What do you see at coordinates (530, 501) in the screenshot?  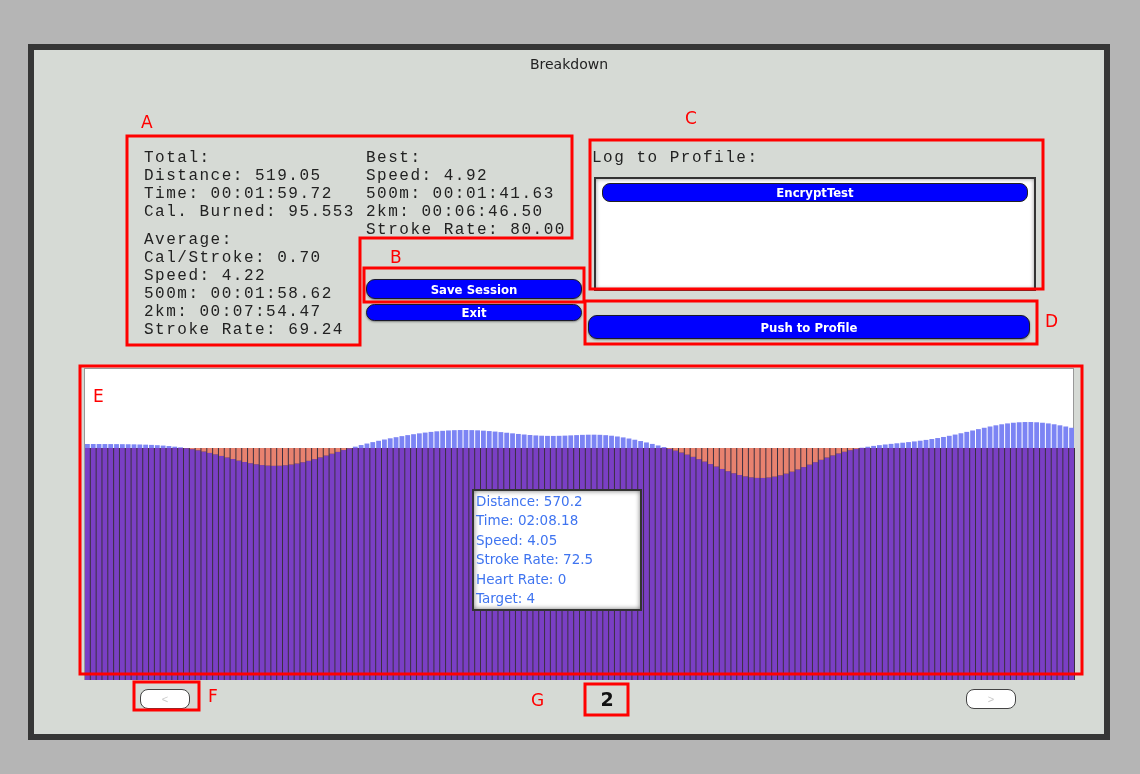 I see `tooltip-line: Distance: 570.2` at bounding box center [530, 501].